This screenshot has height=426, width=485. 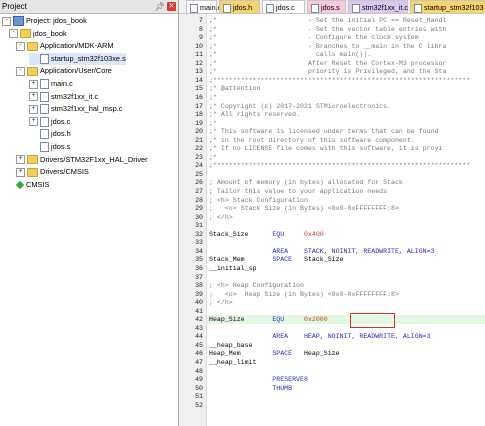 I want to click on close-icon: ✕, so click(x=171, y=6).